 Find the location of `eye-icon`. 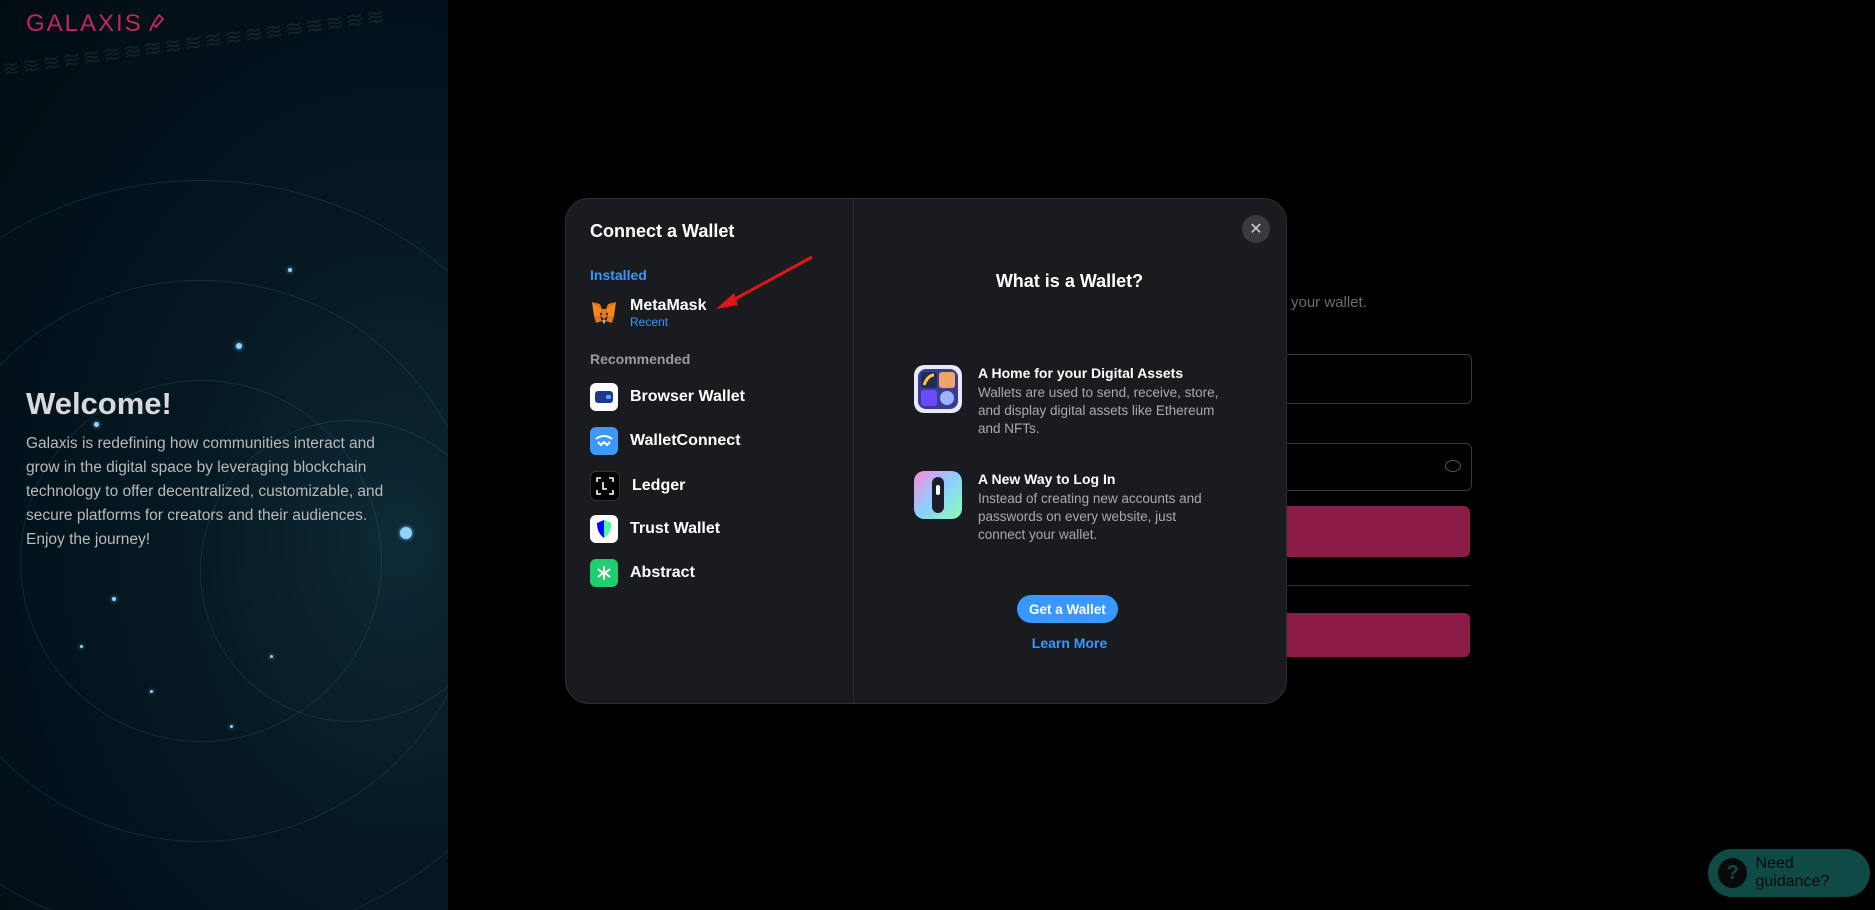

eye-icon is located at coordinates (1453, 466).